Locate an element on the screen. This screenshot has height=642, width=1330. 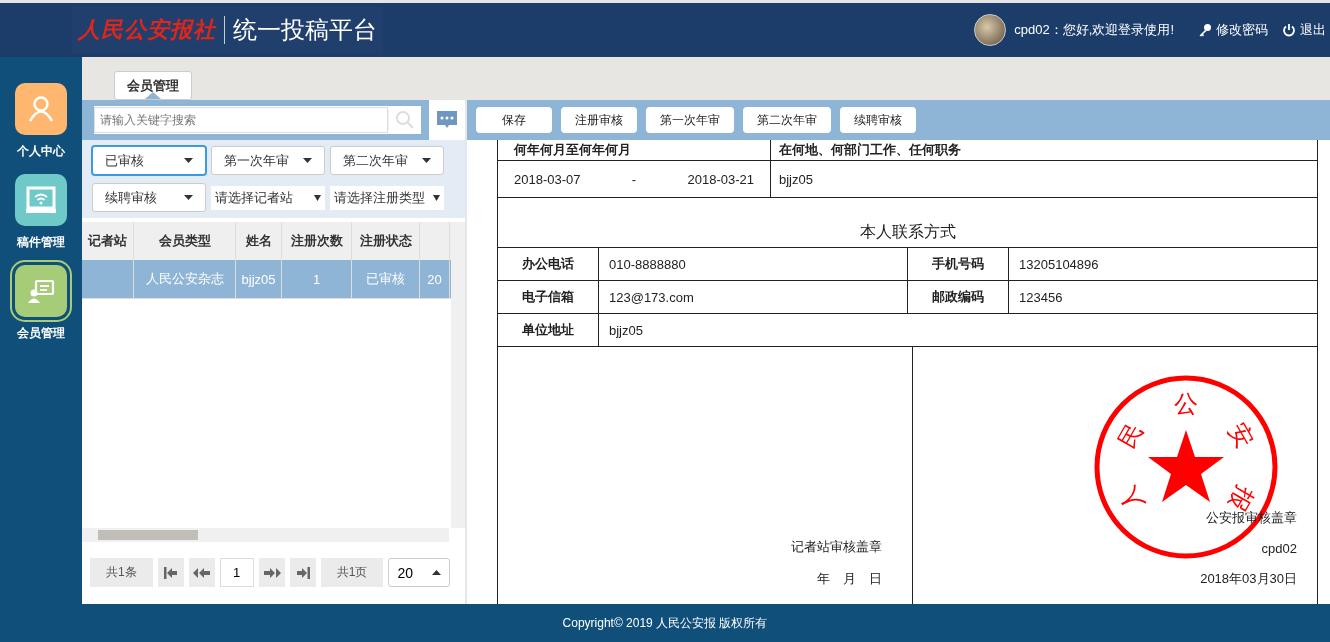
copyright-text: Copyright© 2019 人民公安报 版权所有 is located at coordinates (665, 623).